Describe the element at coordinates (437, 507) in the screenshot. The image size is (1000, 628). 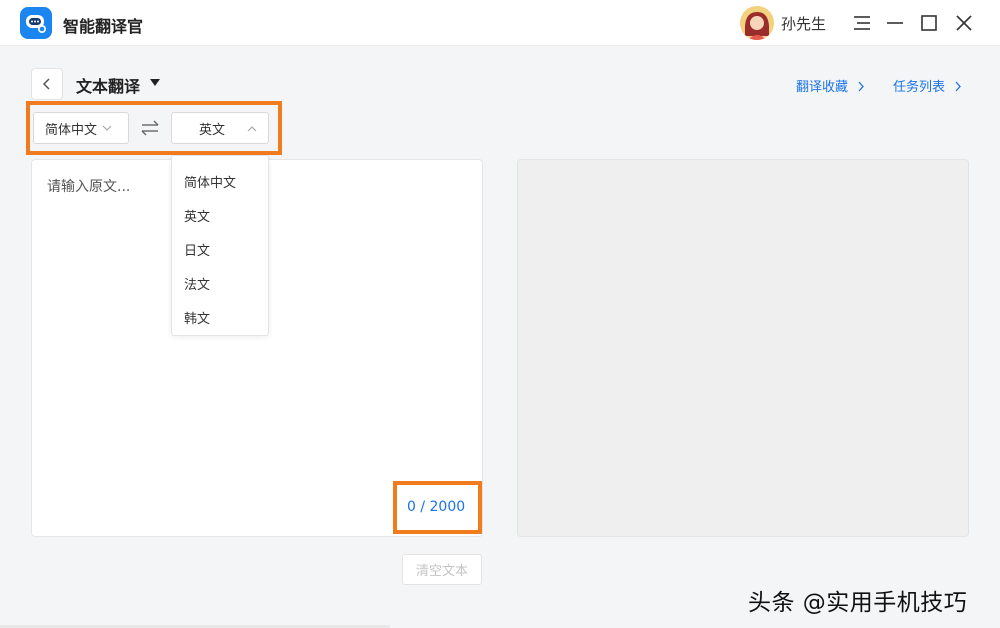
I see `counter-highlight-box` at that location.